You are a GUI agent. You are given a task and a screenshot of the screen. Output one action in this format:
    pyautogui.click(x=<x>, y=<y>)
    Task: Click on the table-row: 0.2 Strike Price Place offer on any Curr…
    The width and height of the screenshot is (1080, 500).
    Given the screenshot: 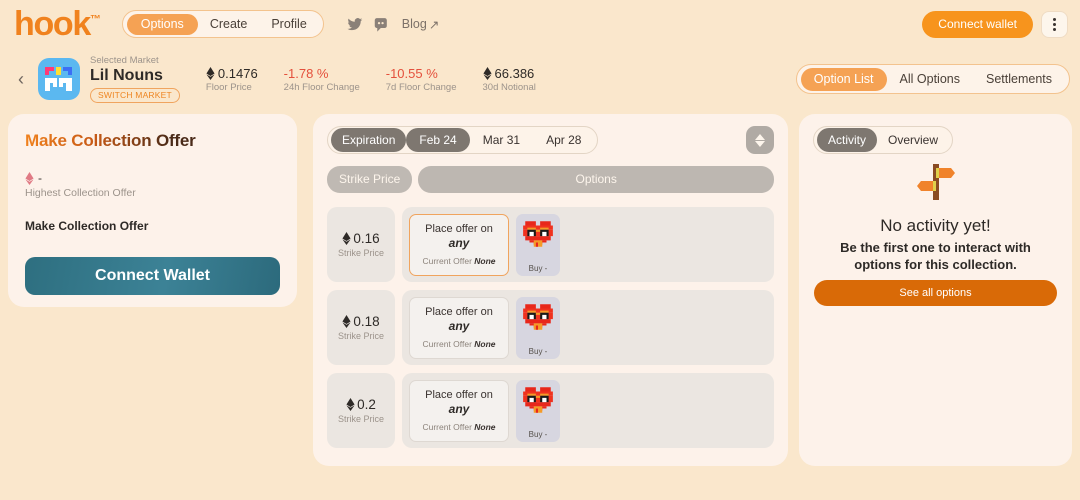 What is the action you would take?
    pyautogui.click(x=550, y=410)
    